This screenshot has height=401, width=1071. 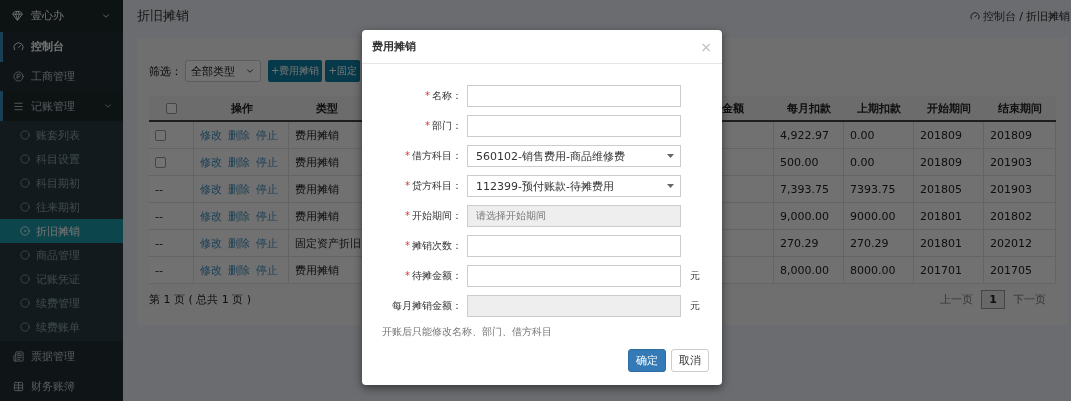 I want to click on add-button: +费用摊销, so click(x=295, y=71).